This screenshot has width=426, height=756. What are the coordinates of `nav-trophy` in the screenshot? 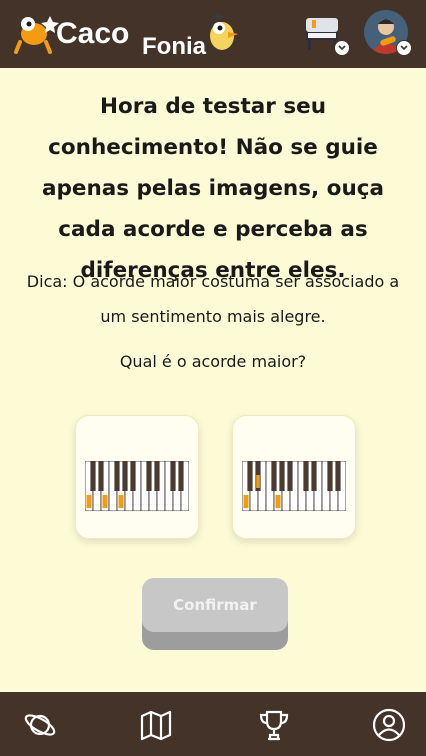 It's located at (274, 725).